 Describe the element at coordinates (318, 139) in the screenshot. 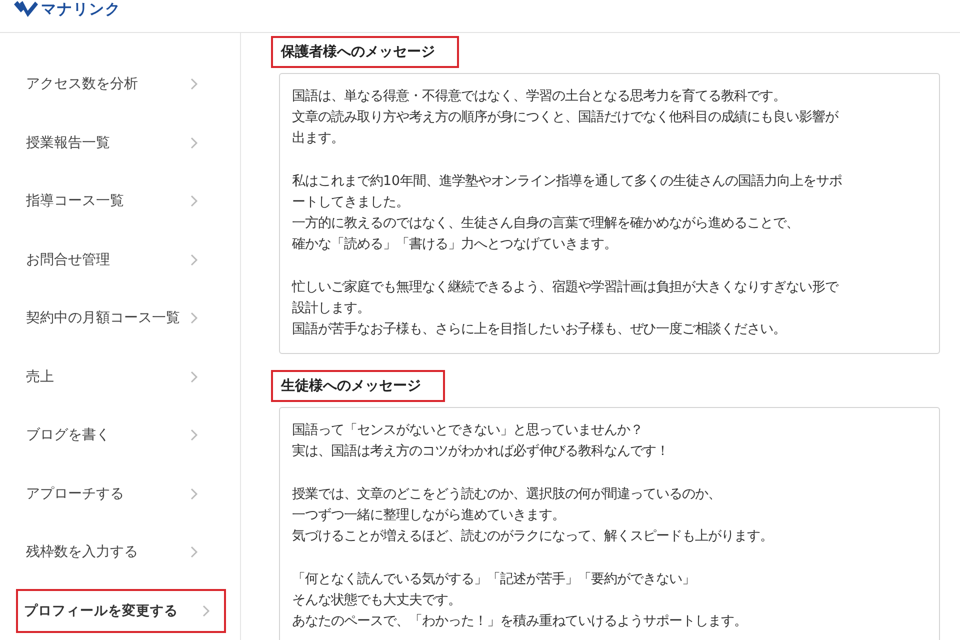

I see `message-line: 出ます。` at that location.